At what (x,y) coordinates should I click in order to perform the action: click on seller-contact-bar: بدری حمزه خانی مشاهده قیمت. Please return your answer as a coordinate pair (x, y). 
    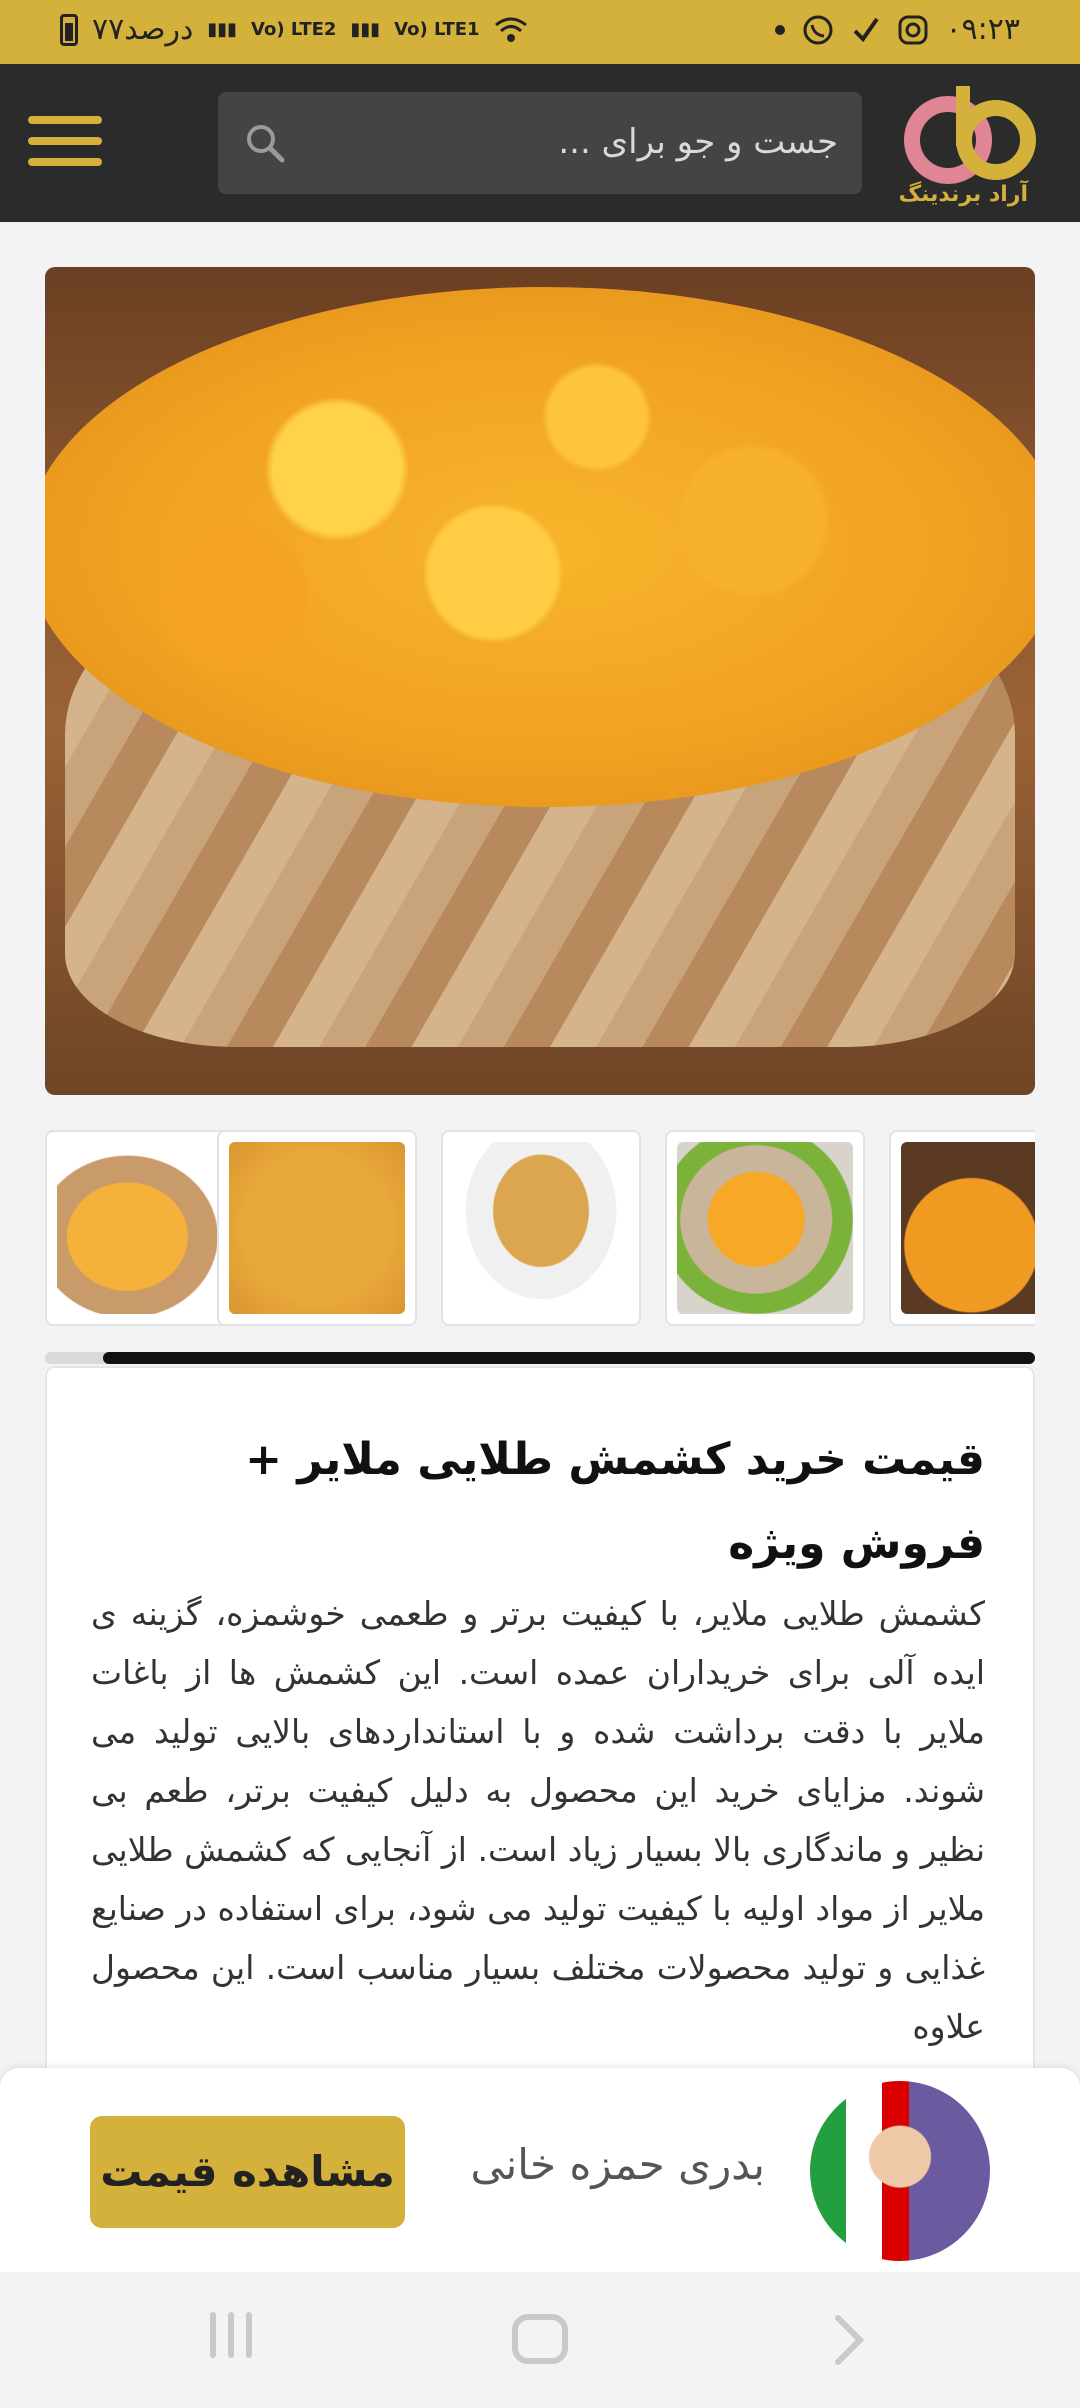
    Looking at the image, I should click on (540, 2170).